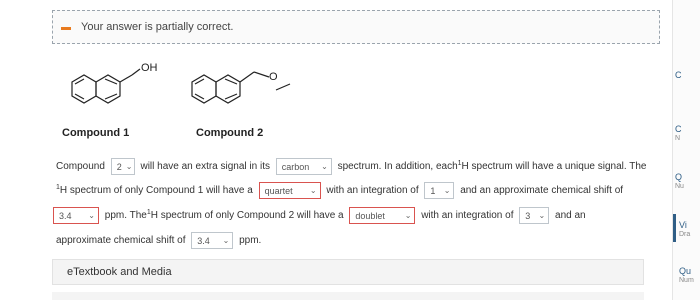 The height and width of the screenshot is (300, 700). What do you see at coordinates (149, 68) in the screenshot?
I see `oh-label: OH` at bounding box center [149, 68].